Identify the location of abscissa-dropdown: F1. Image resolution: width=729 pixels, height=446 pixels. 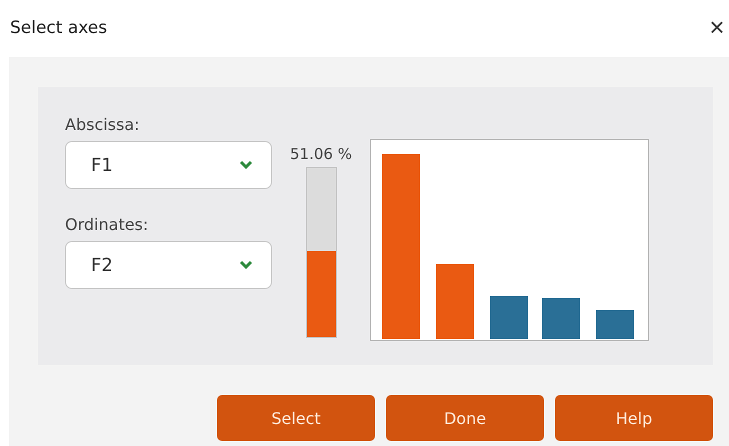
(168, 165).